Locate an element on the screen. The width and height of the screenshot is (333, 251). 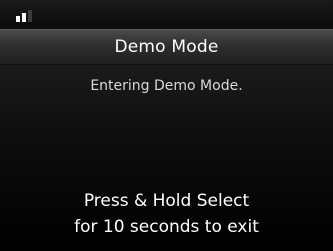
page-title: Demo Mode is located at coordinates (166, 47).